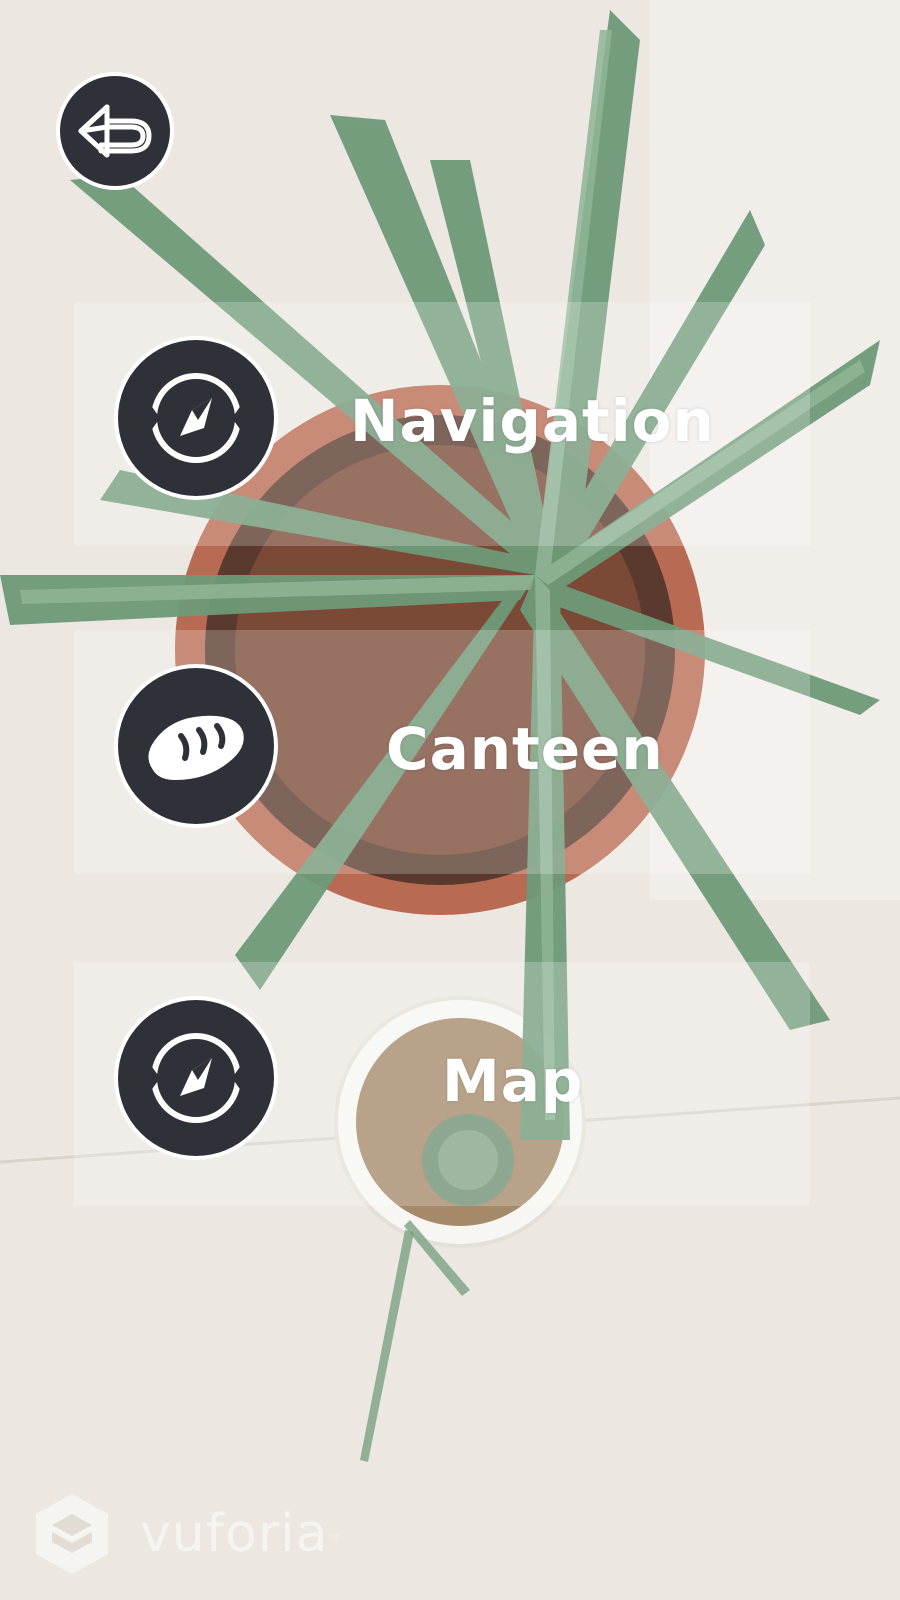 The width and height of the screenshot is (900, 1600). Describe the element at coordinates (513, 1081) in the screenshot. I see `menu-item-label: Map` at that location.